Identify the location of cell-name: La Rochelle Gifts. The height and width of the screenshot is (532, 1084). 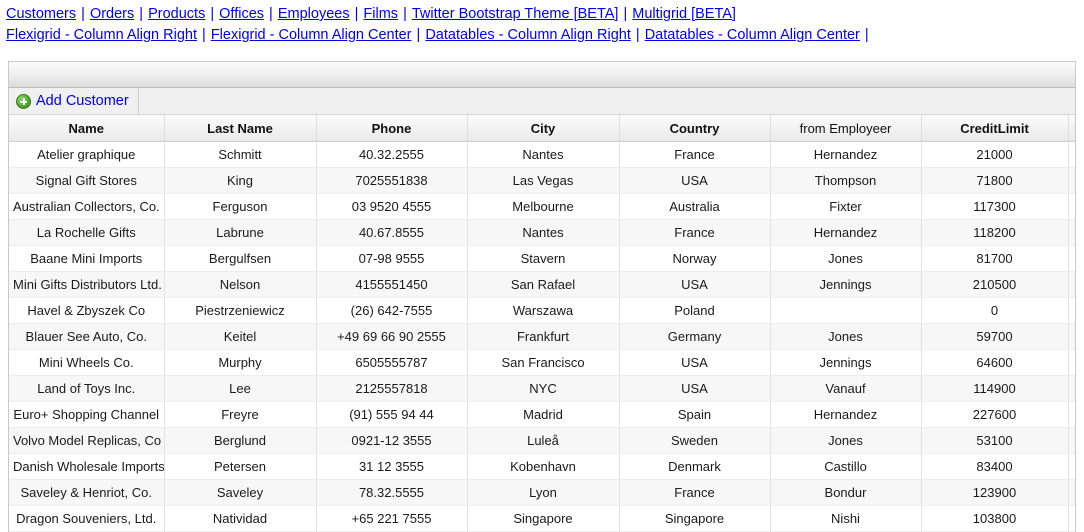
(87, 232).